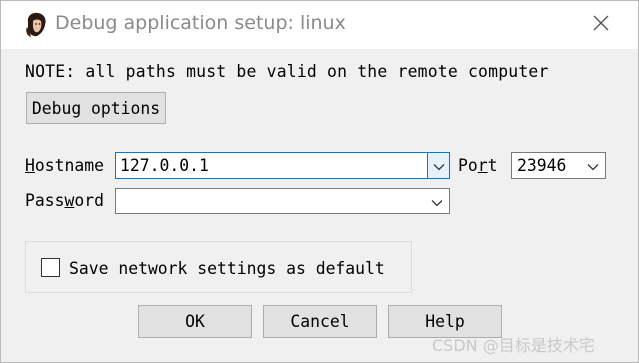  Describe the element at coordinates (195, 321) in the screenshot. I see `ok-button: OK` at that location.